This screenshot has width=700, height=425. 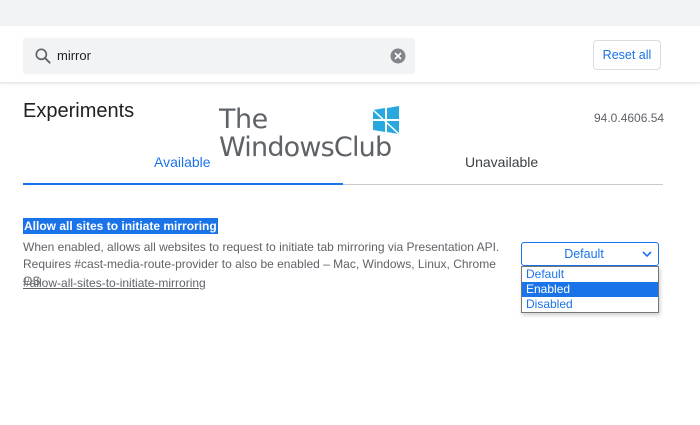 What do you see at coordinates (398, 56) in the screenshot?
I see `clear-icon` at bounding box center [398, 56].